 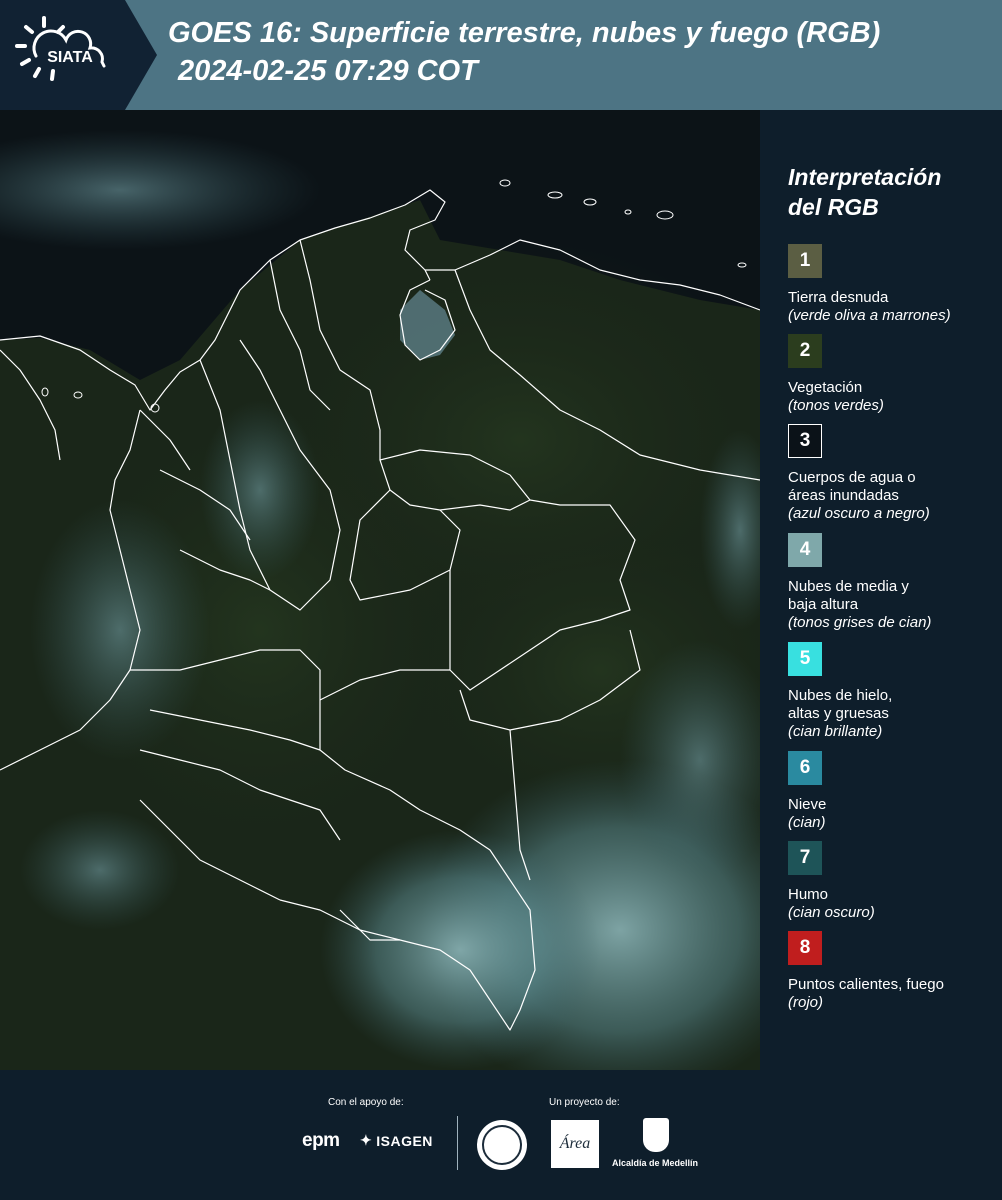 I want to click on area-metropolitana-logo: Área, so click(x=575, y=1144).